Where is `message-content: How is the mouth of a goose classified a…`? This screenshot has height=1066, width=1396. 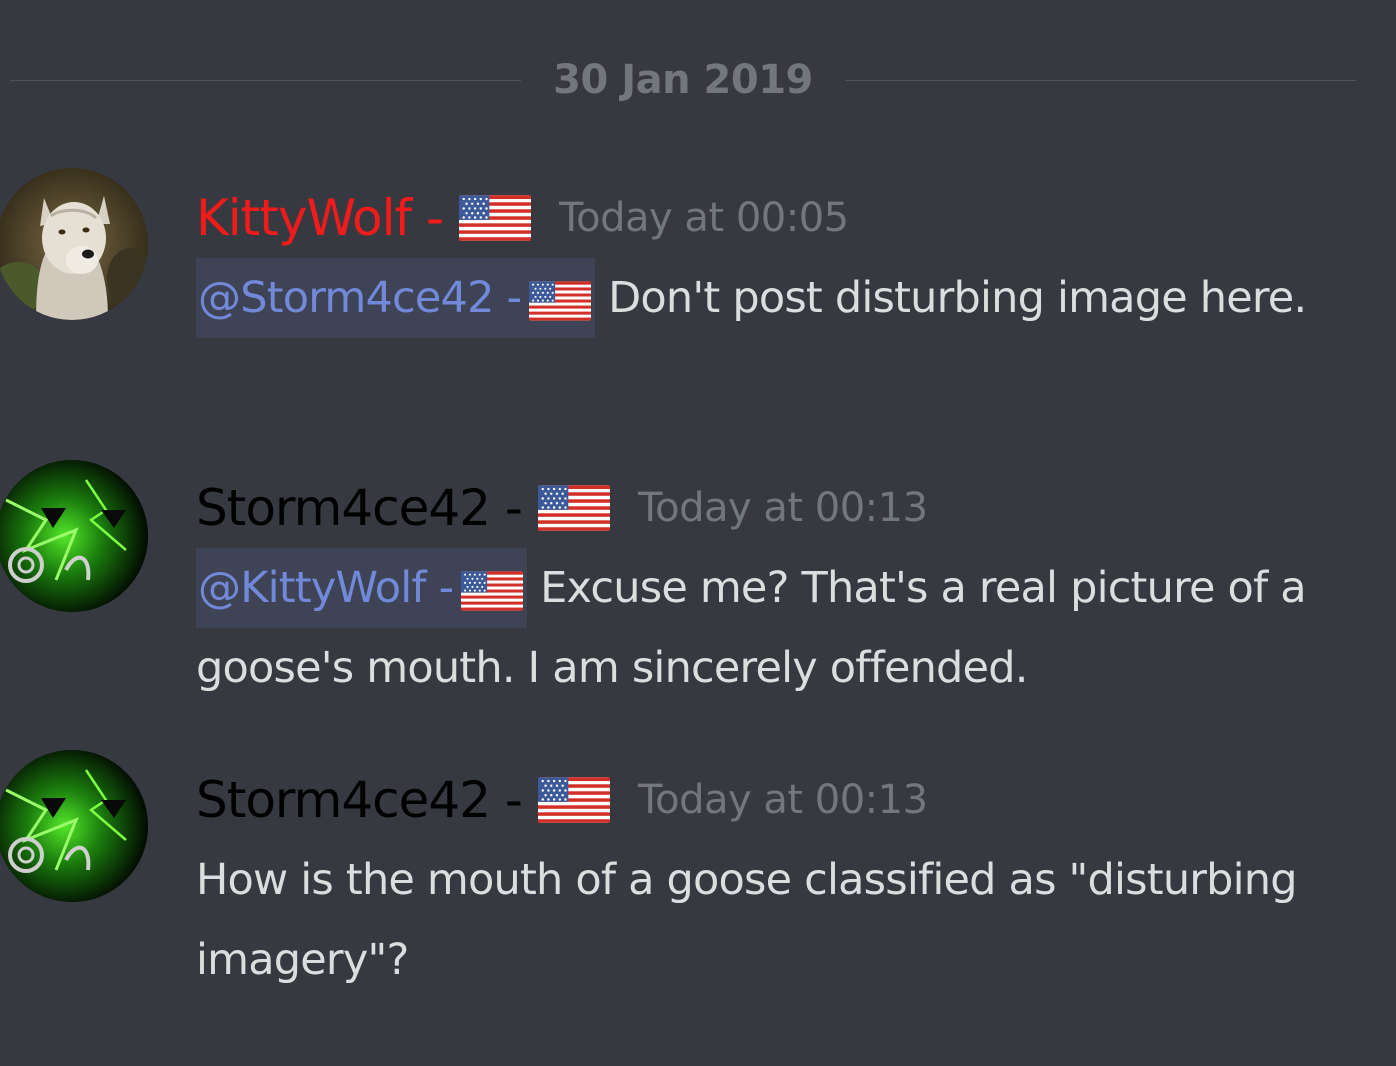
message-content: How is the mouth of a goose classified a… is located at coordinates (776, 920).